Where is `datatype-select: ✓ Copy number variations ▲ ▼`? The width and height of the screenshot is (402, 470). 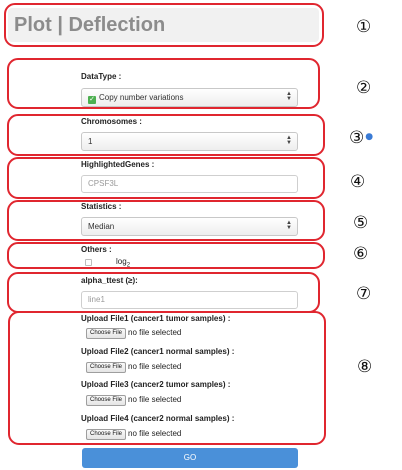
datatype-select: ✓ Copy number variations ▲ ▼ is located at coordinates (189, 97).